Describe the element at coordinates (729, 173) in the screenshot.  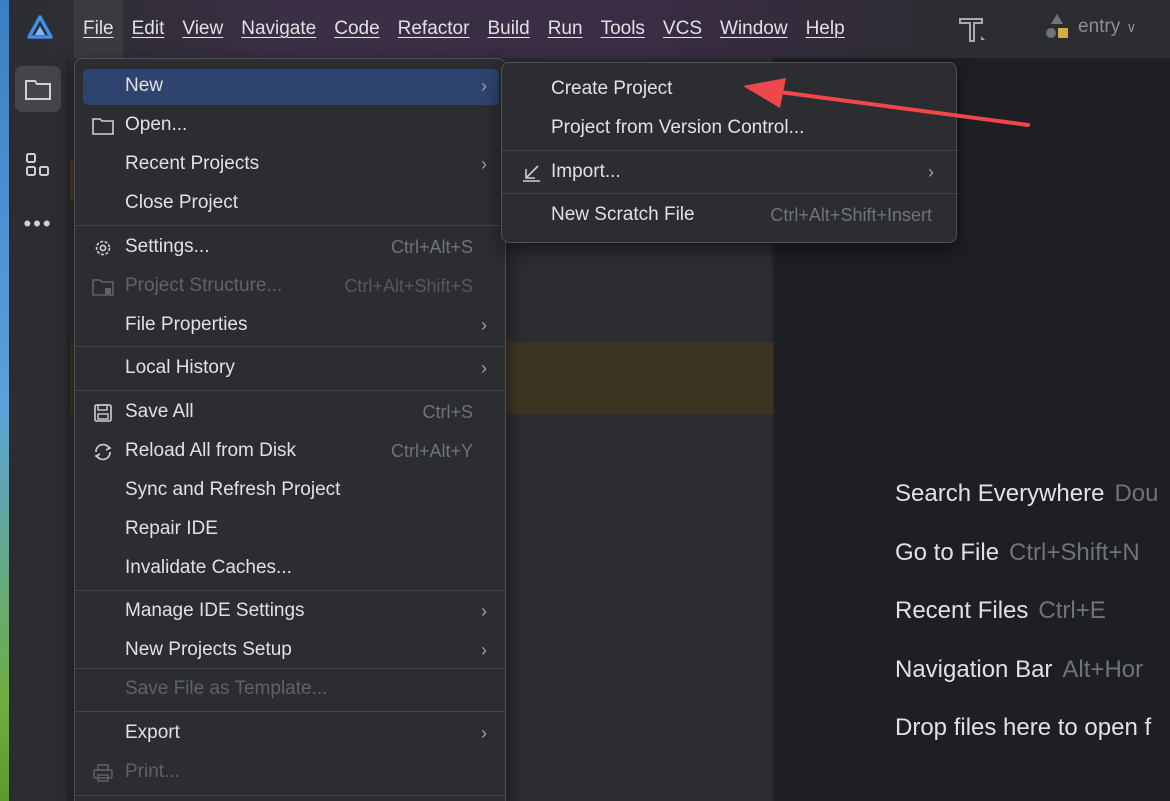
I see `new-submenu-item-import: Import... ›` at that location.